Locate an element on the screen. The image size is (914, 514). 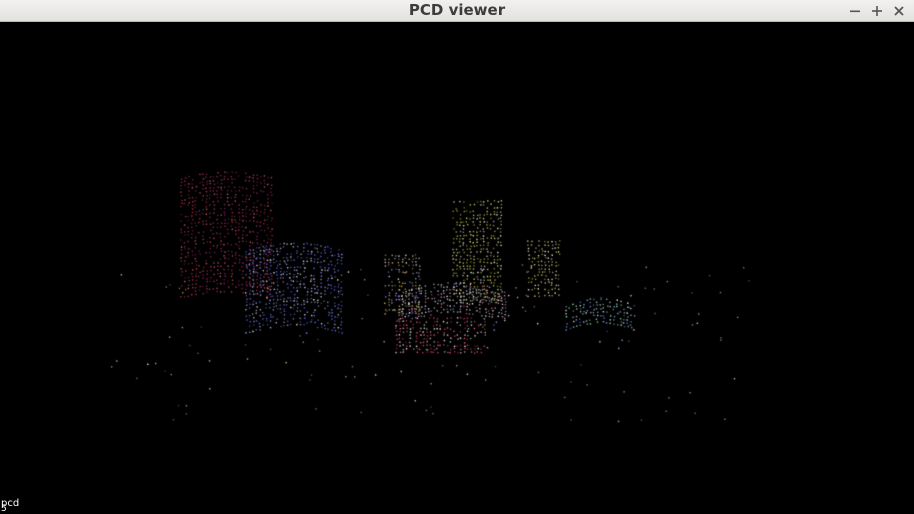
window-title: PCD viewer is located at coordinates (457, 10).